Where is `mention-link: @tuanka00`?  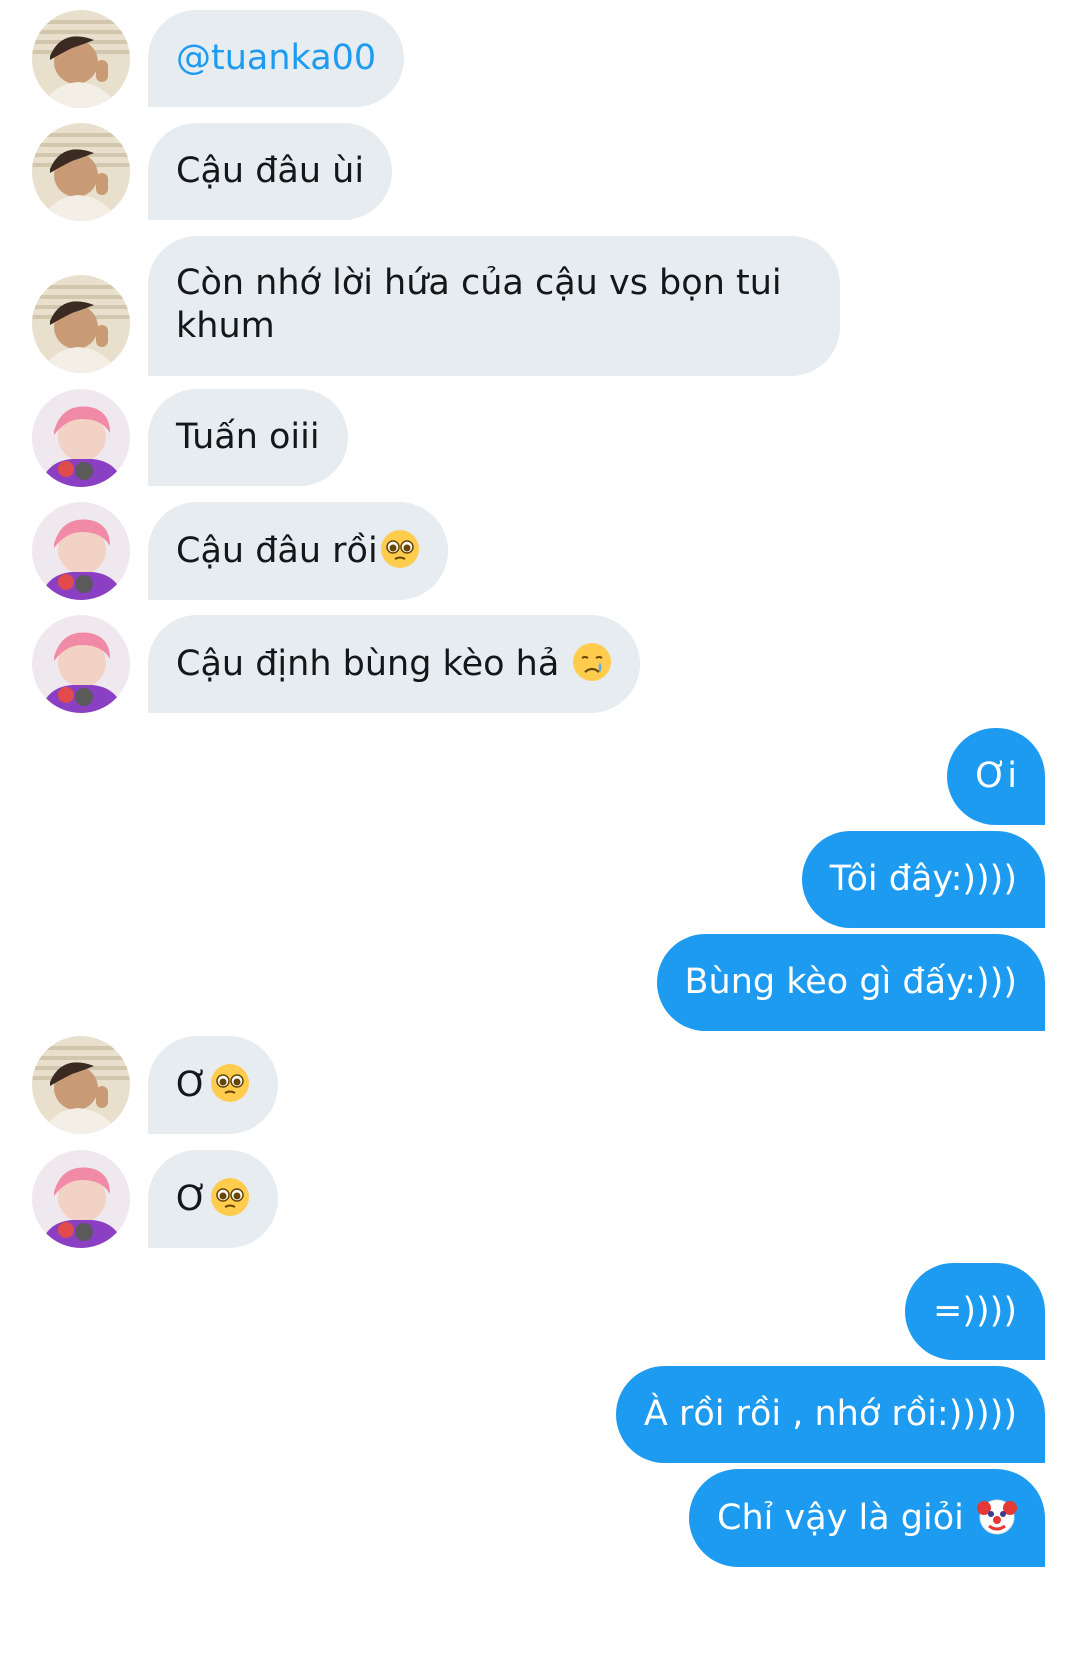
mention-link: @tuanka00 is located at coordinates (276, 58).